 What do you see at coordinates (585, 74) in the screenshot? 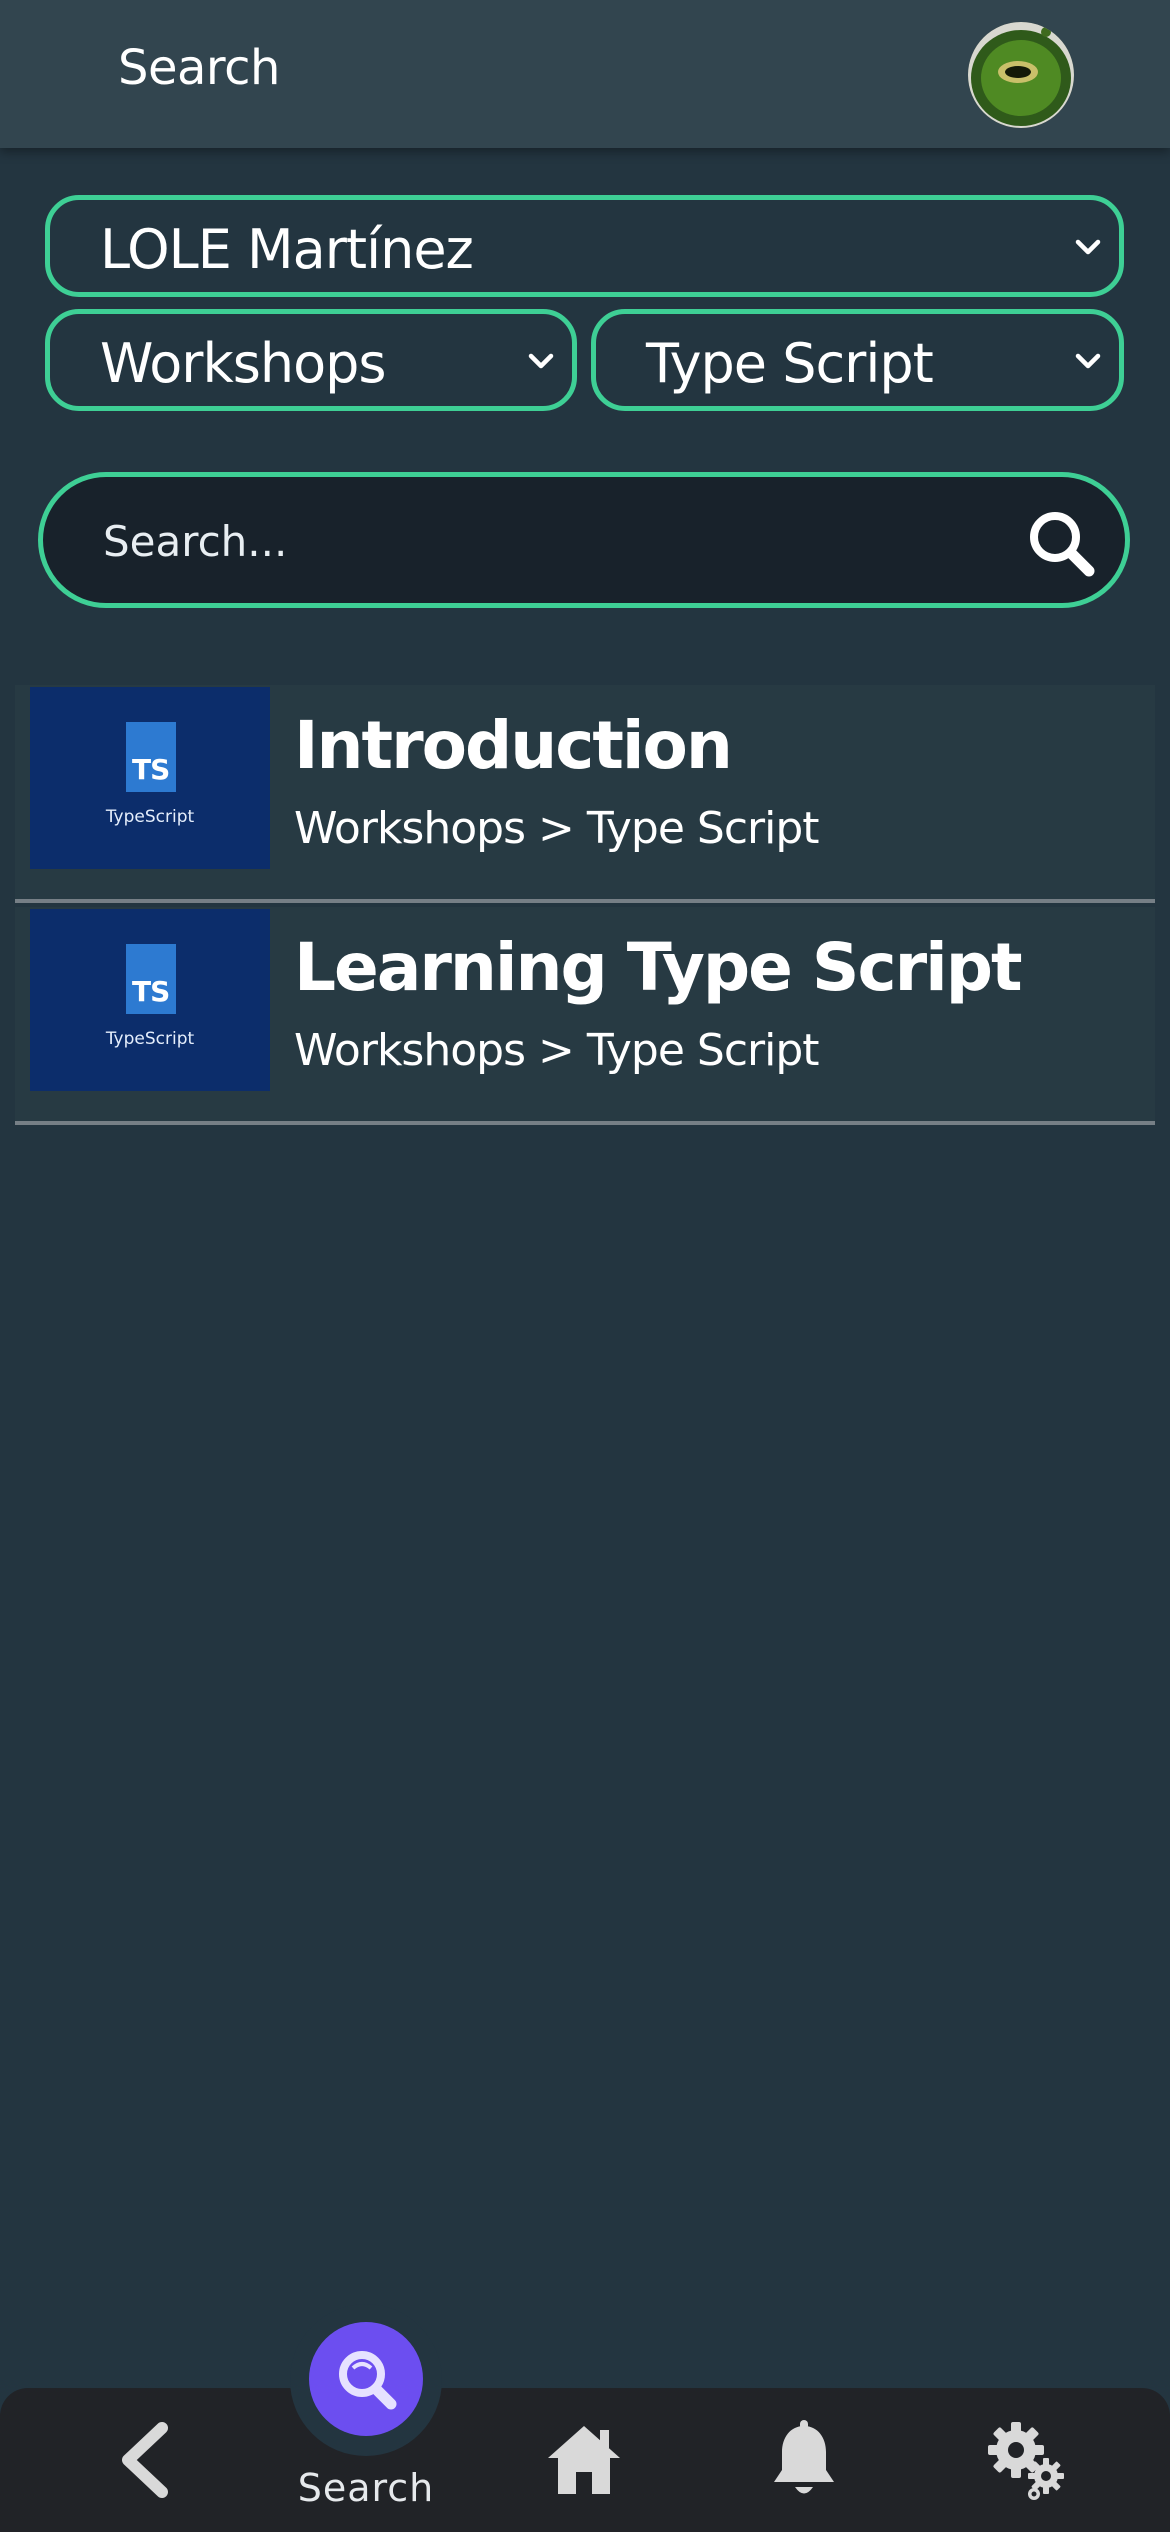
I see `top-app-bar: Search` at bounding box center [585, 74].